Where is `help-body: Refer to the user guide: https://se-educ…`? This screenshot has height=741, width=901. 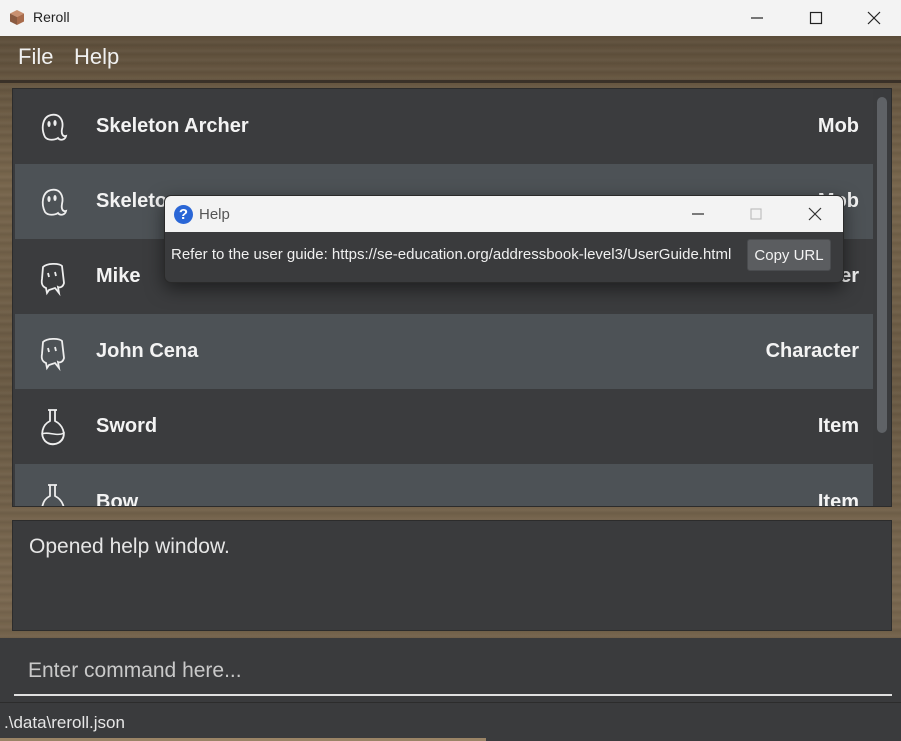
help-body: Refer to the user guide: https://se-educ… is located at coordinates (504, 257).